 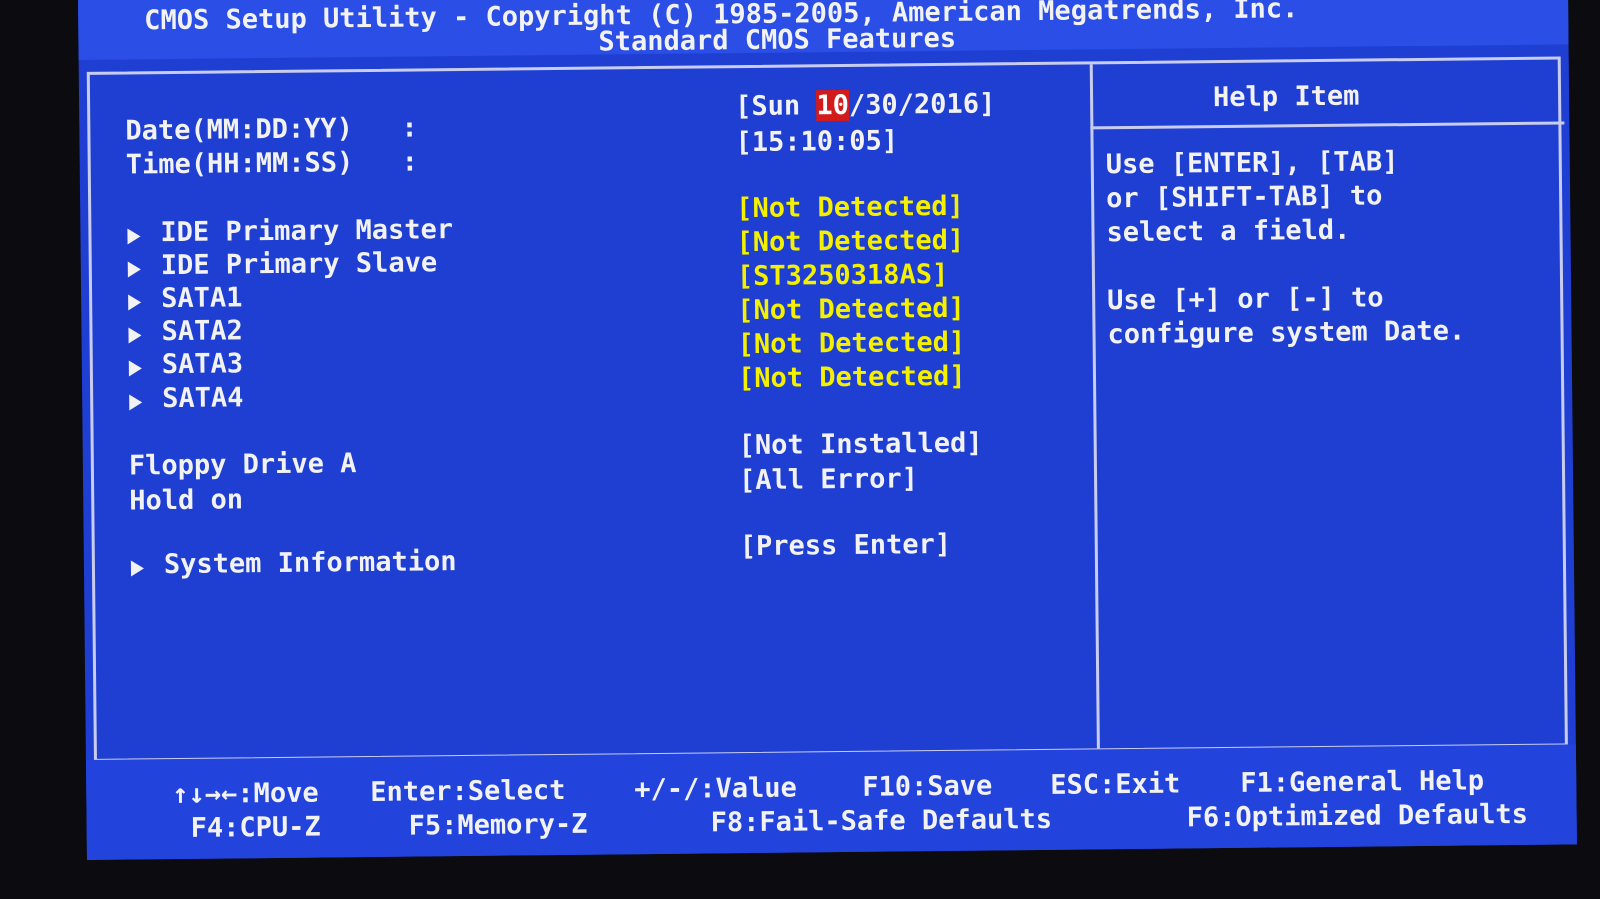 I want to click on value-system-information: [Press Enter], so click(x=846, y=545).